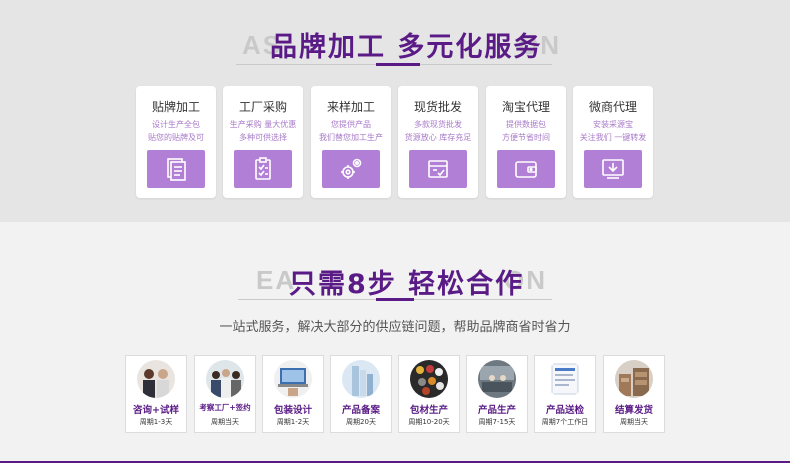 The width and height of the screenshot is (790, 463). Describe the element at coordinates (526, 131) in the screenshot. I see `service-desc: 提供数据包 方便节省时间` at that location.